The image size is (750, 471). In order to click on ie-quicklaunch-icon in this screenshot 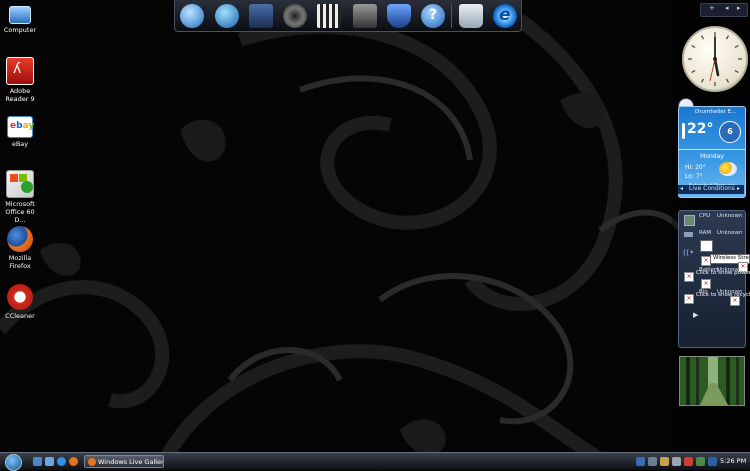, I will do `click(61, 461)`.